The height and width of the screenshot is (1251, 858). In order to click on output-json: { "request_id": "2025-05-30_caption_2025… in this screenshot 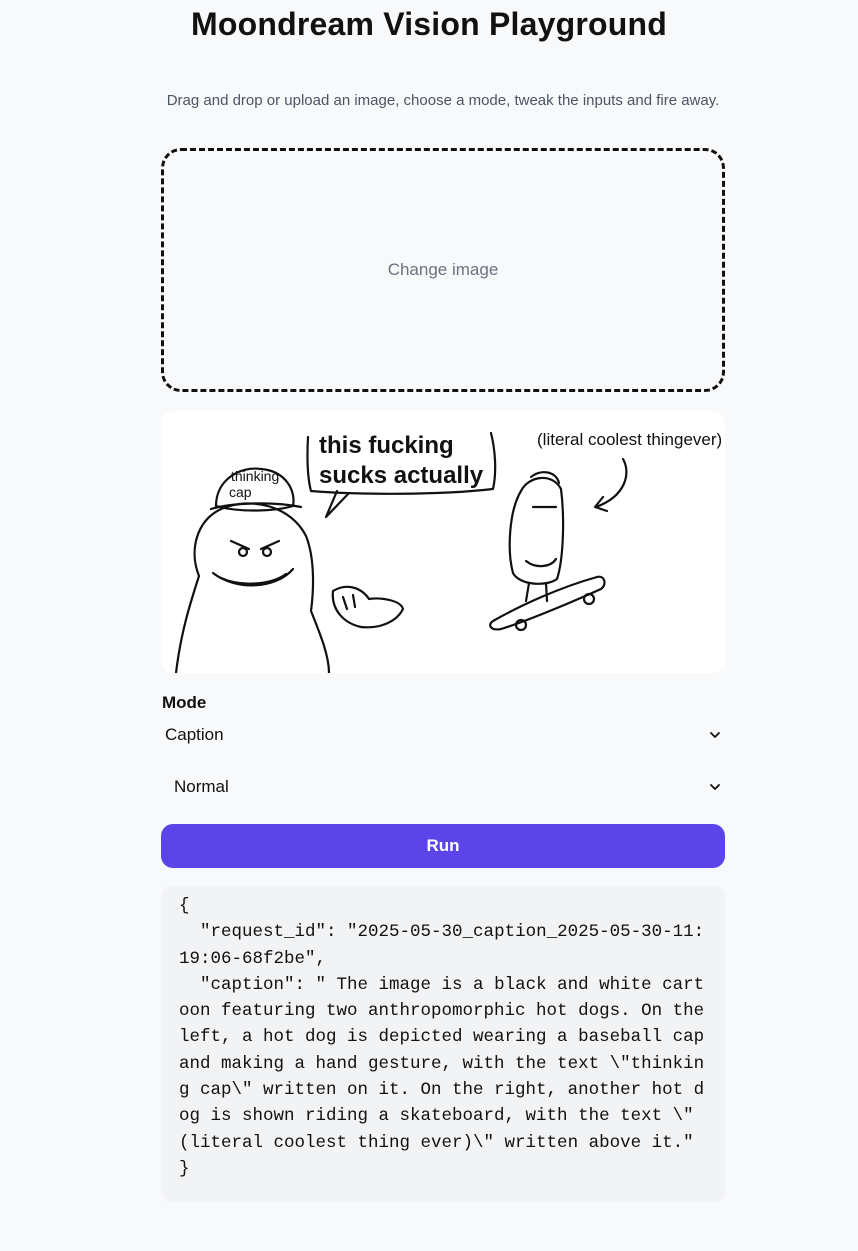, I will do `click(442, 1037)`.